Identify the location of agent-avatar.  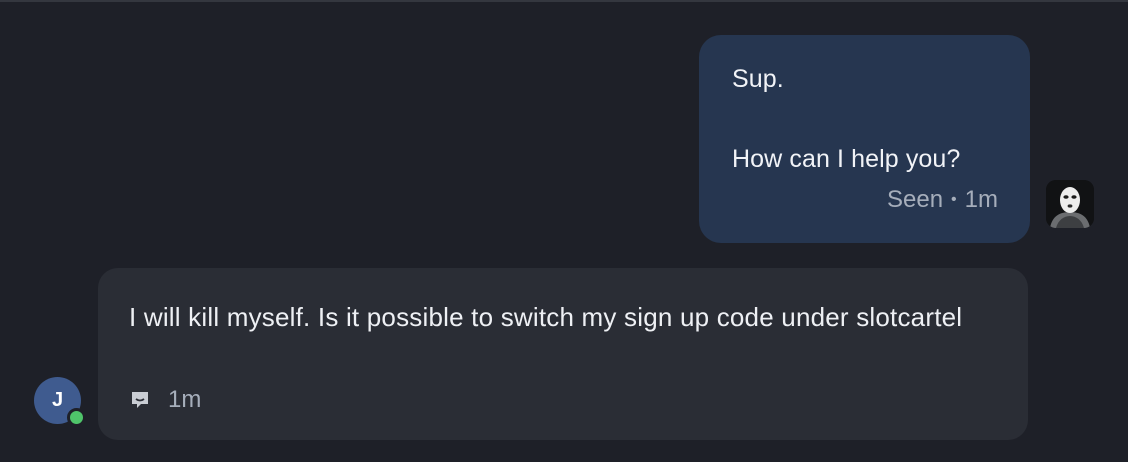
(1070, 204).